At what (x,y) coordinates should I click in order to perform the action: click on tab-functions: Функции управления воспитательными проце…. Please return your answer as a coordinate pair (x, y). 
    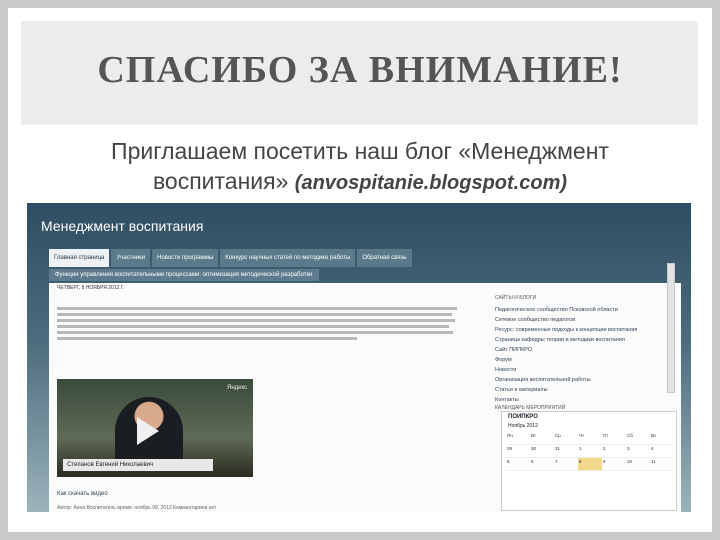
    Looking at the image, I should click on (184, 275).